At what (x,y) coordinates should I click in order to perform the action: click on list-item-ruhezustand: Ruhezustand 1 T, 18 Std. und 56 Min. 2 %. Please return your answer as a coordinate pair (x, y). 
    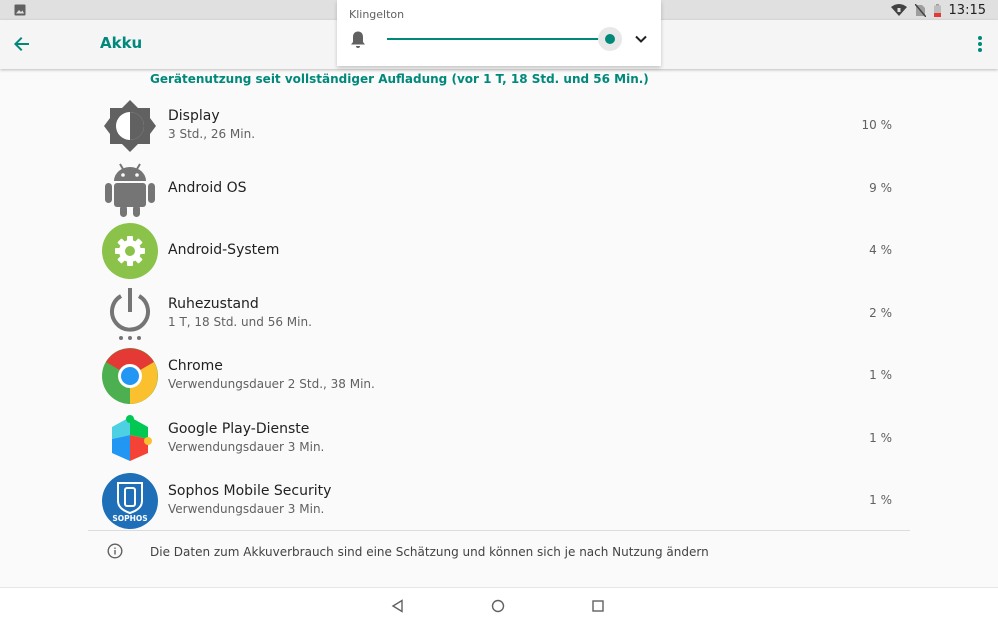
    Looking at the image, I should click on (499, 313).